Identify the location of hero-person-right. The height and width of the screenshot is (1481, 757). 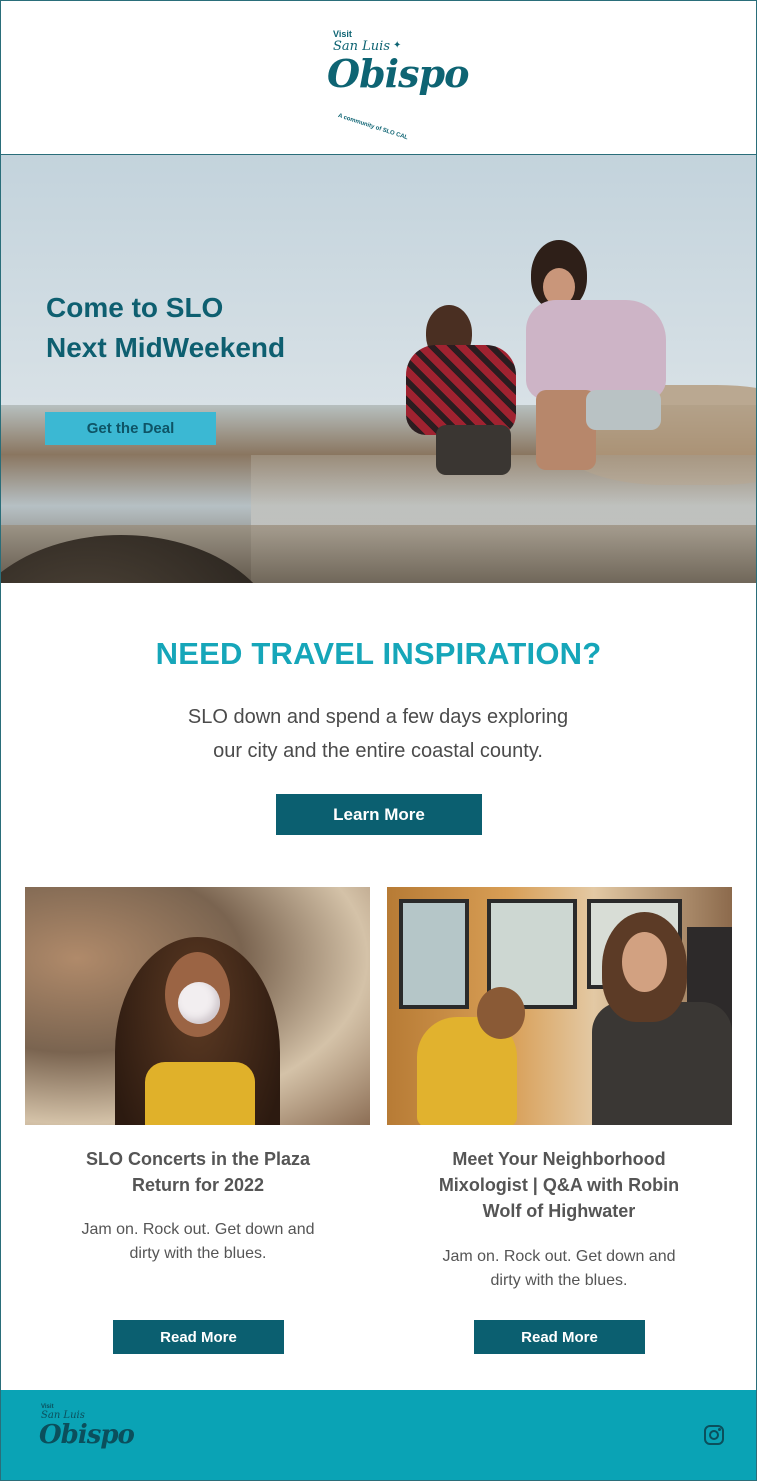
(591, 360).